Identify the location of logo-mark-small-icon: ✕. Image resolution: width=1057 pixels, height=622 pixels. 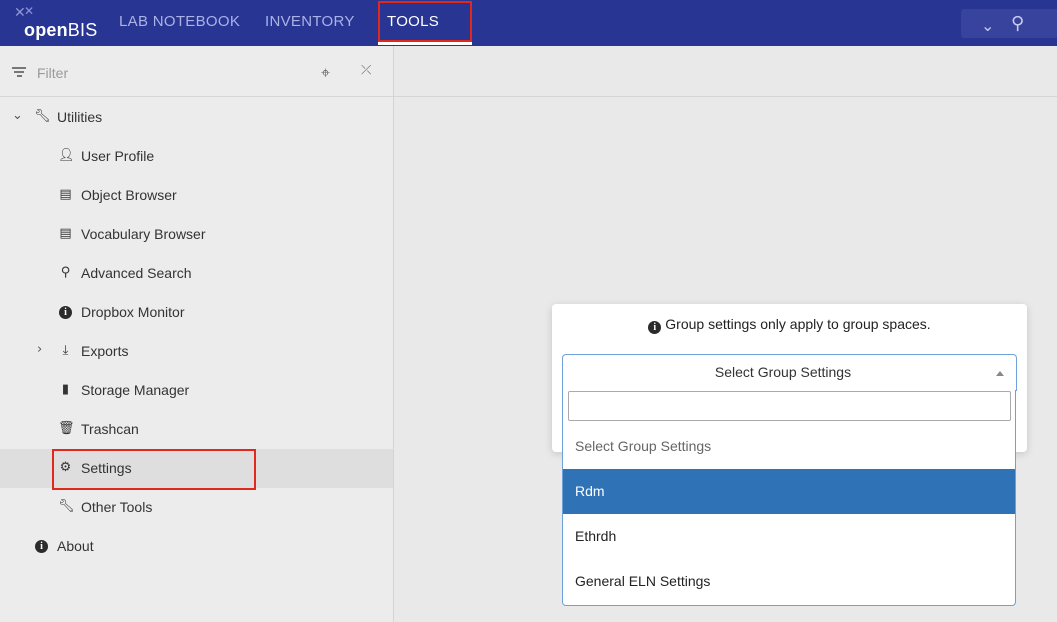
(29, 11).